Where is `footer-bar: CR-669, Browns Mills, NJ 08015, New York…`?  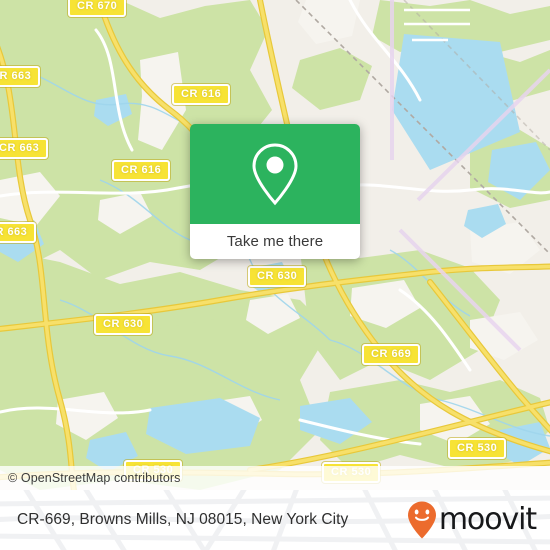 footer-bar: CR-669, Browns Mills, NJ 08015, New York… is located at coordinates (275, 520).